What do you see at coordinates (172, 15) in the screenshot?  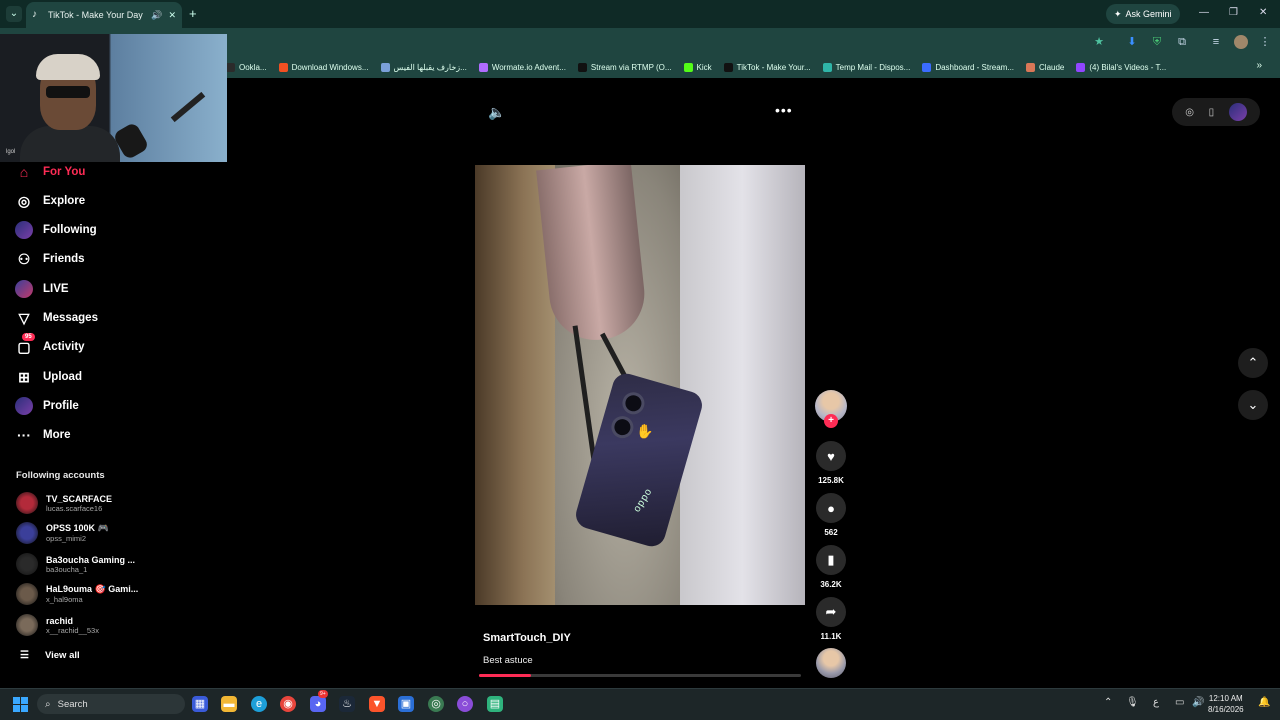 I see `close-tab-icon: ✕` at bounding box center [172, 15].